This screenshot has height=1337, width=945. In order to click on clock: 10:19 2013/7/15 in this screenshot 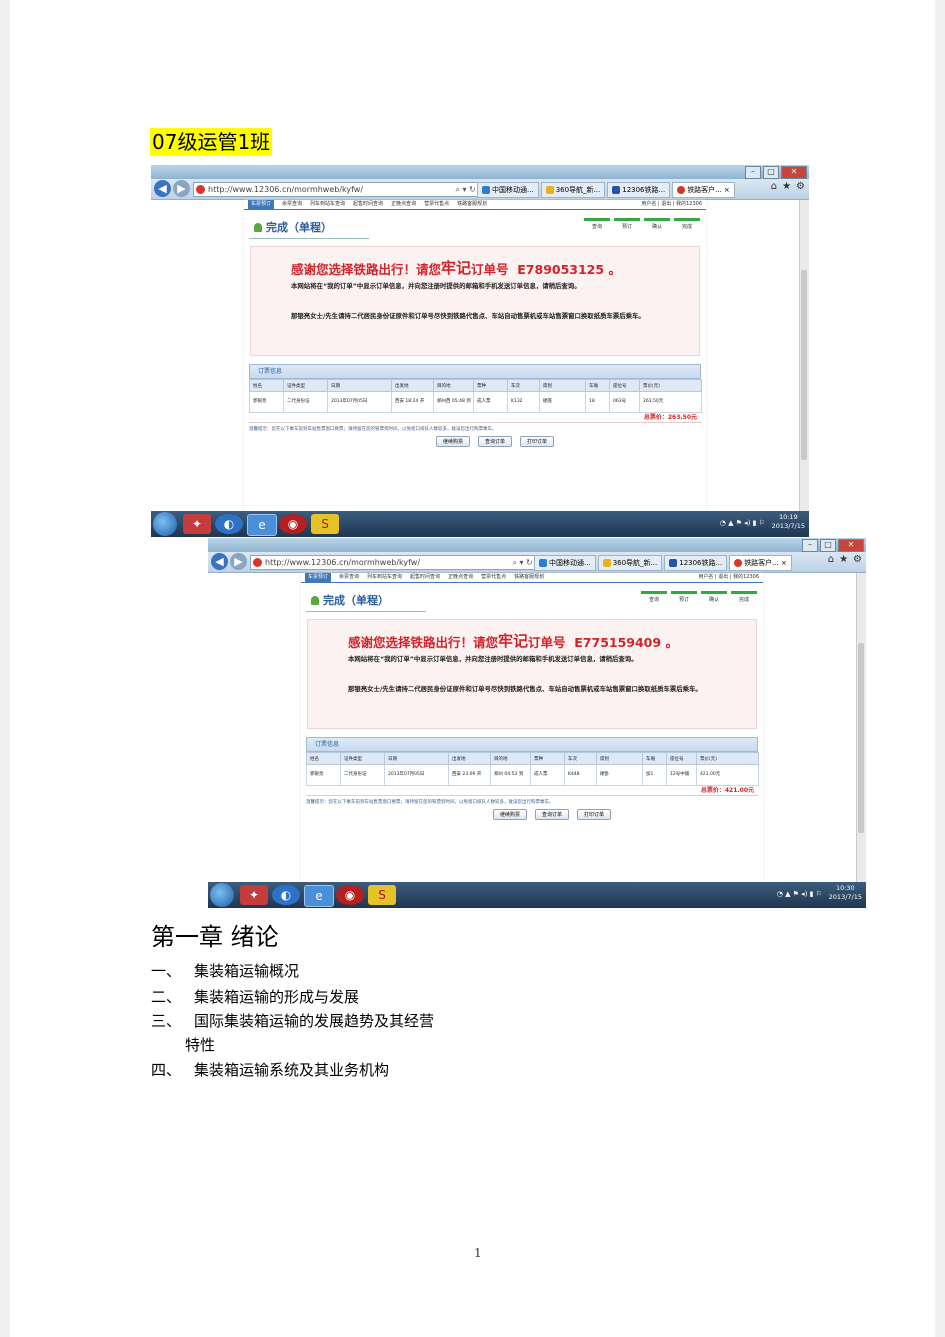, I will do `click(788, 522)`.